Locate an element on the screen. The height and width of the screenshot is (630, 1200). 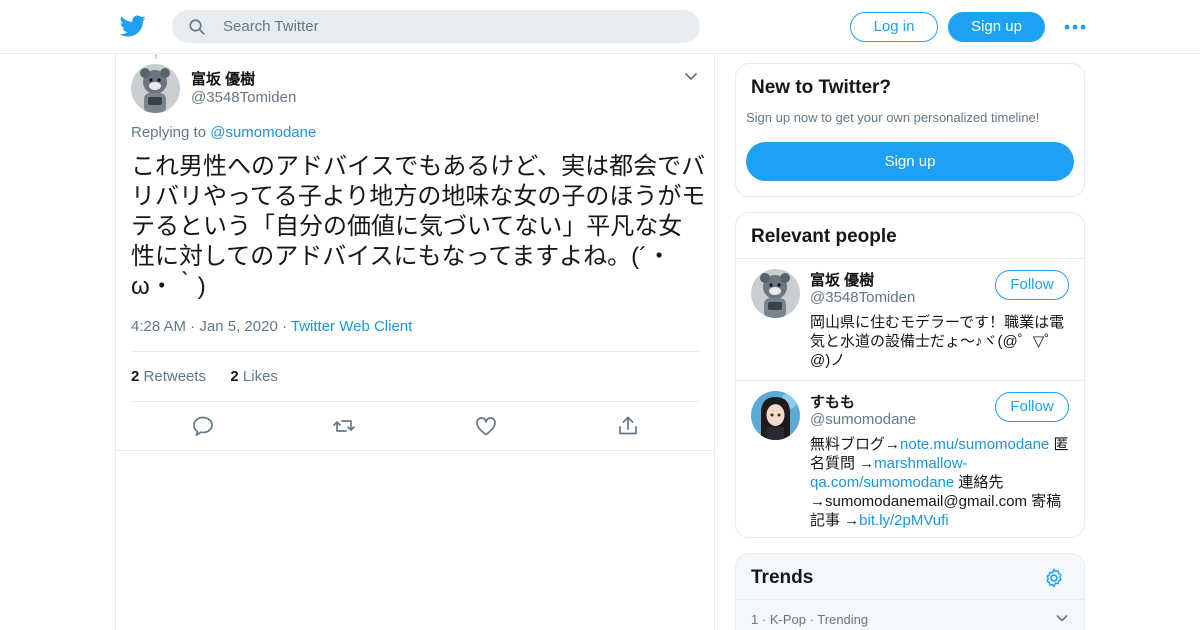
likes-stat: 2 Likes is located at coordinates (254, 376).